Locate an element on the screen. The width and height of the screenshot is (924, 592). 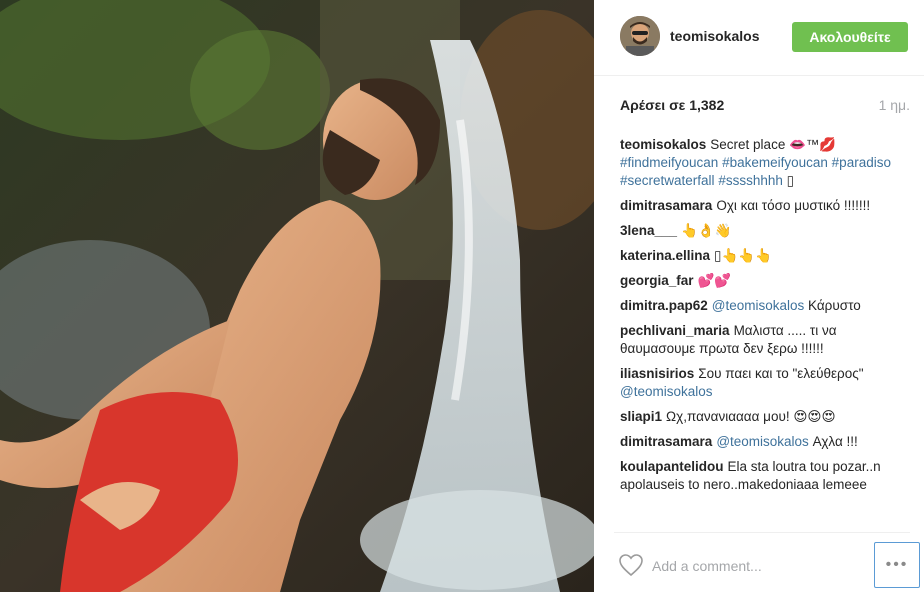
add-comment-input is located at coordinates (757, 566).